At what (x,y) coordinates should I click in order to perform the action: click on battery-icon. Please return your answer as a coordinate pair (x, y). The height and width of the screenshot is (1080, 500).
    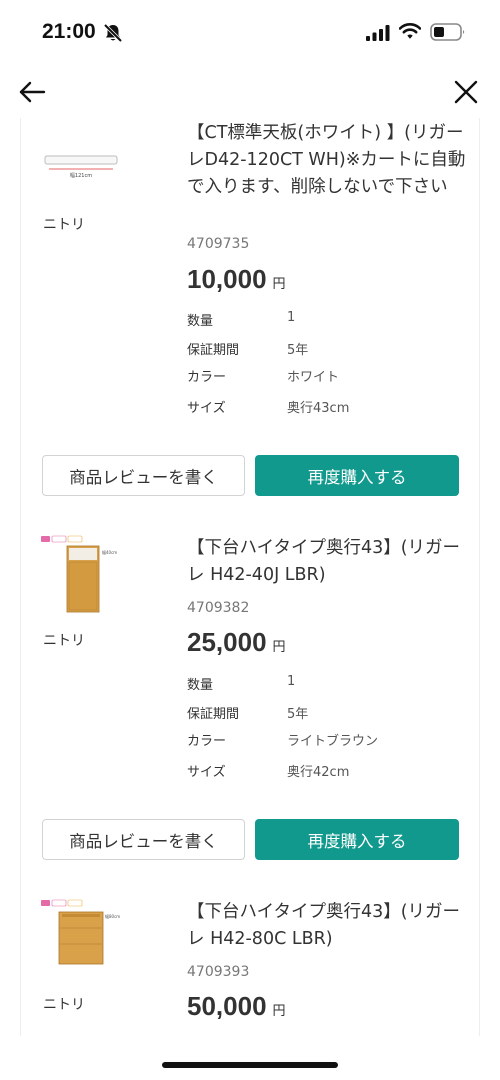
    Looking at the image, I should click on (447, 32).